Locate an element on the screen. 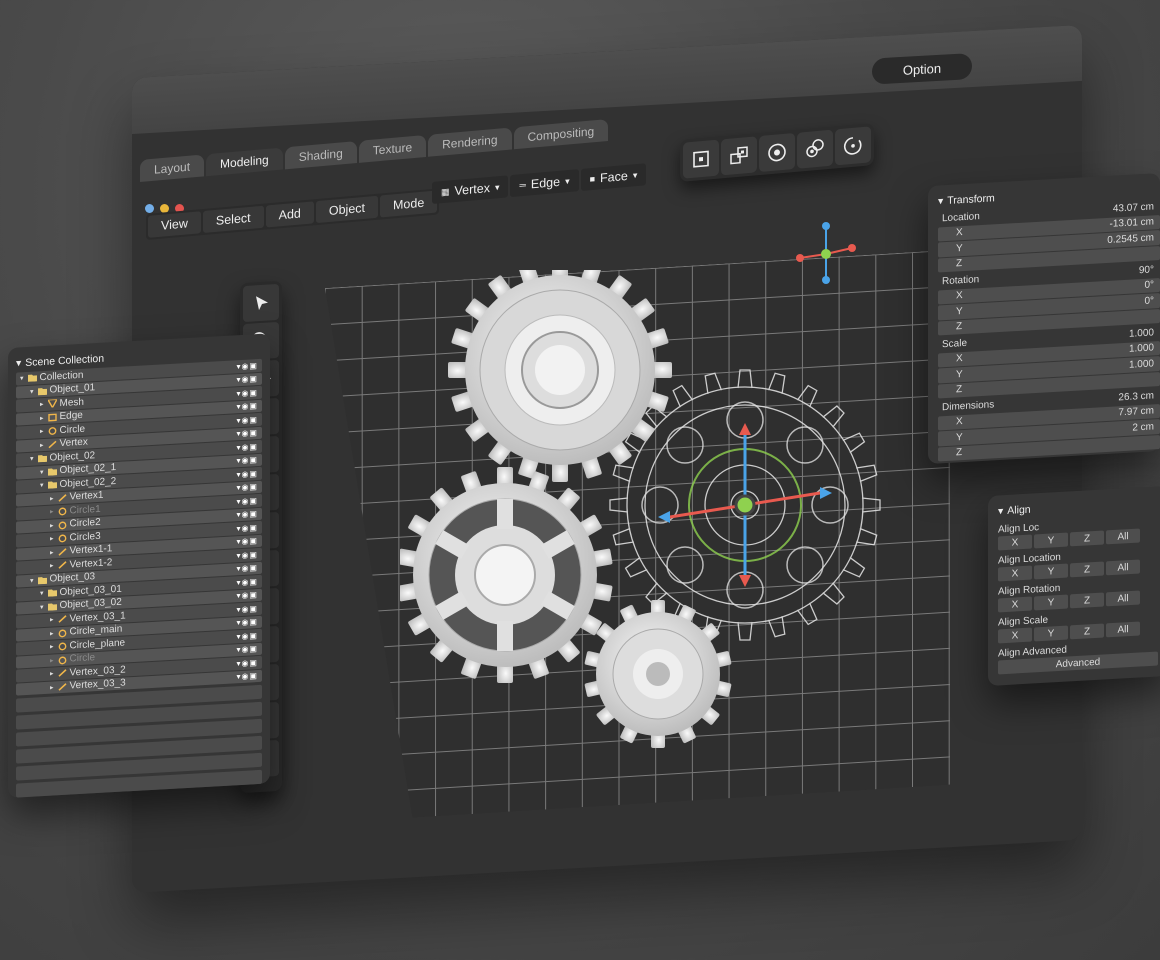 The width and height of the screenshot is (1160, 960). menu-view: View is located at coordinates (174, 224).